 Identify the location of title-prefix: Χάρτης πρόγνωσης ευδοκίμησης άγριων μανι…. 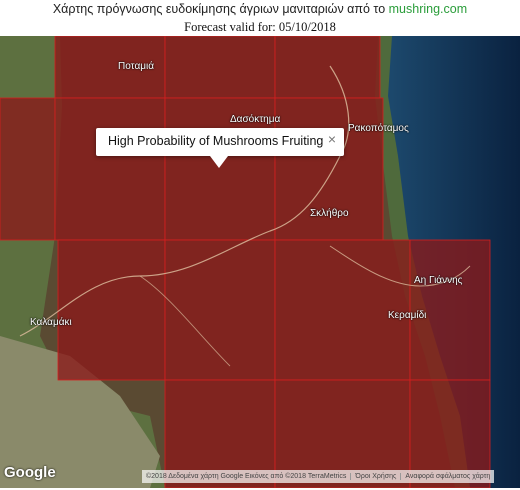
(219, 9).